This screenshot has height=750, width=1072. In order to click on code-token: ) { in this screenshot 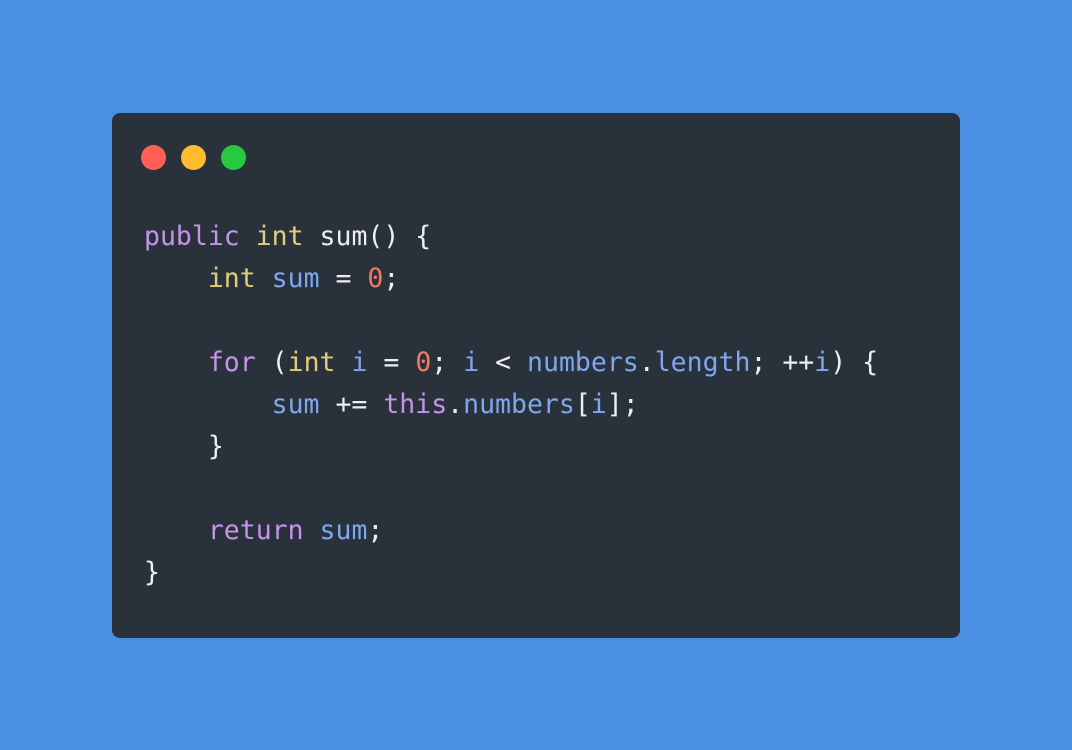, I will do `click(854, 362)`.